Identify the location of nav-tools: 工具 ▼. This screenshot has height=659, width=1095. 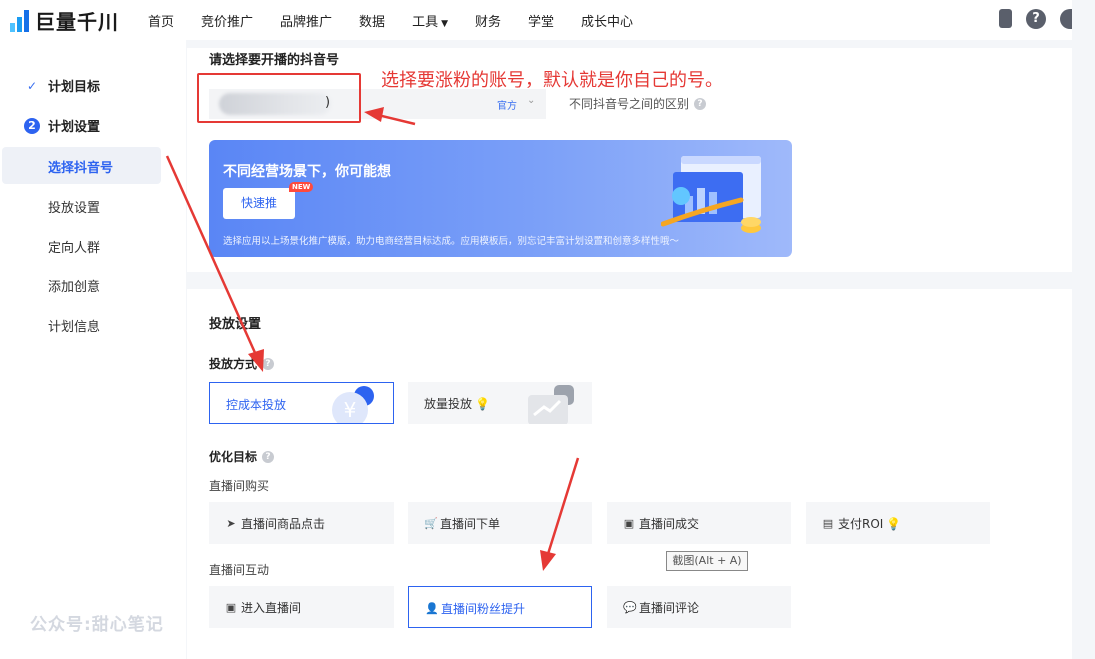
(430, 20).